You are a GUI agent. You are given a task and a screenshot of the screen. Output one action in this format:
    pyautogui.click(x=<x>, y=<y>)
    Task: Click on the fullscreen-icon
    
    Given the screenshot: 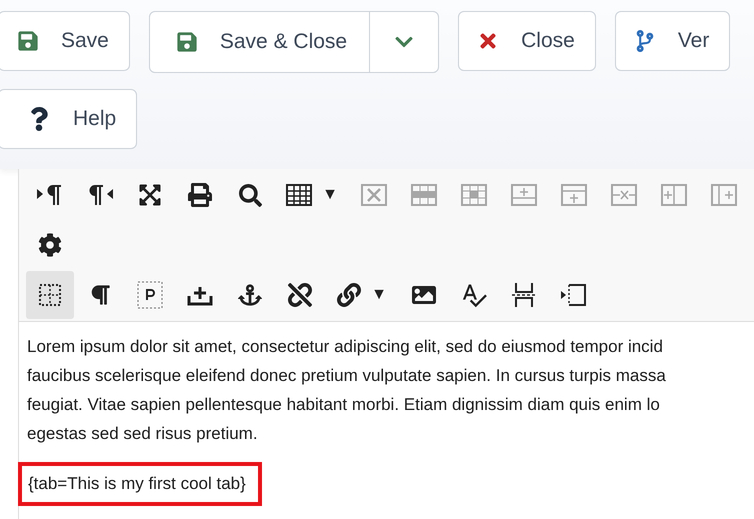 What is the action you would take?
    pyautogui.click(x=150, y=195)
    